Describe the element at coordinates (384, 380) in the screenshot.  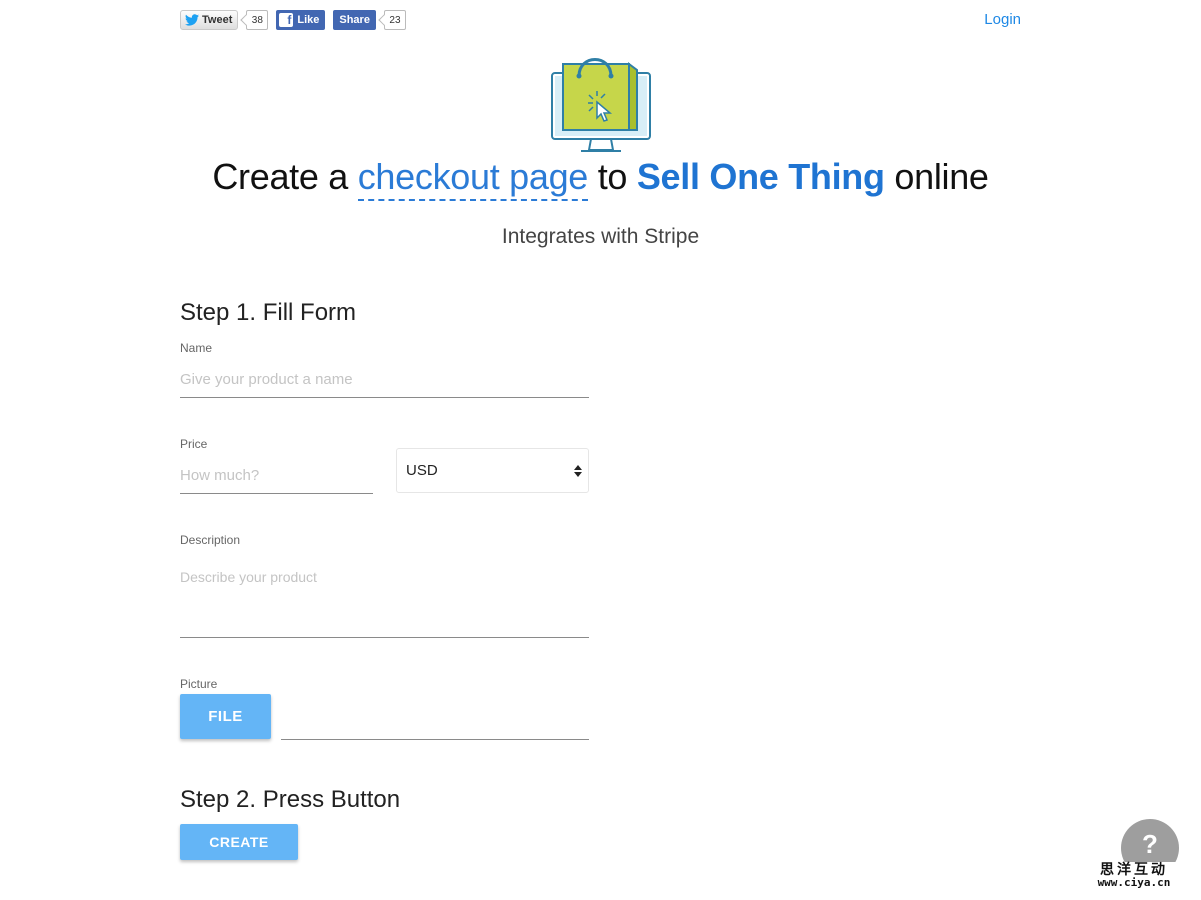
I see `name-input` at that location.